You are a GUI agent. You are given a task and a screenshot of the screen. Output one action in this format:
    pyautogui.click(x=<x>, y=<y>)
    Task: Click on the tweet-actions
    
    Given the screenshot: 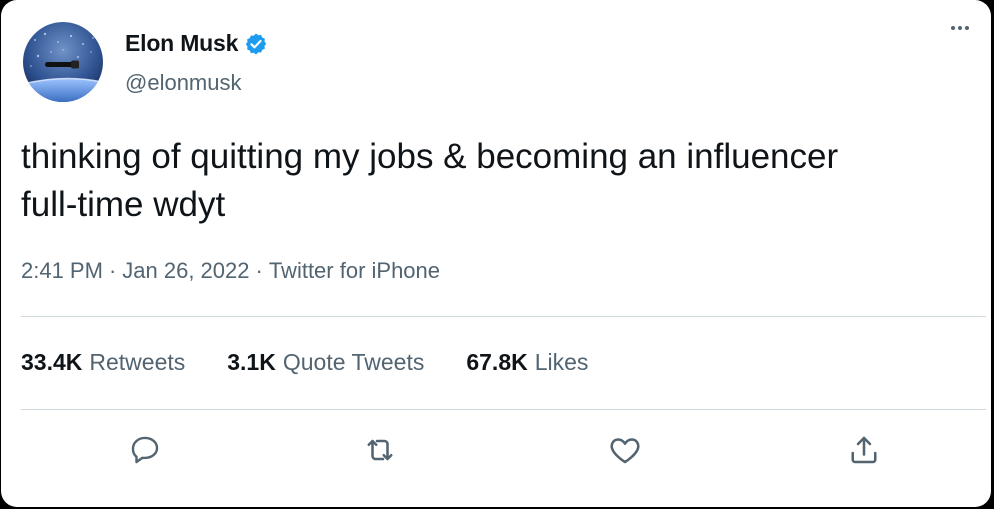 What is the action you would take?
    pyautogui.click(x=496, y=452)
    